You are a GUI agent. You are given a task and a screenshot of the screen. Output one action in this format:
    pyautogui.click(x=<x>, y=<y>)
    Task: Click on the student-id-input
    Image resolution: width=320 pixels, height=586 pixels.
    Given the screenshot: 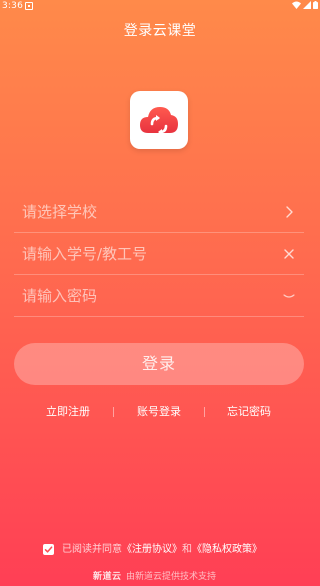 What is the action you would take?
    pyautogui.click(x=147, y=254)
    